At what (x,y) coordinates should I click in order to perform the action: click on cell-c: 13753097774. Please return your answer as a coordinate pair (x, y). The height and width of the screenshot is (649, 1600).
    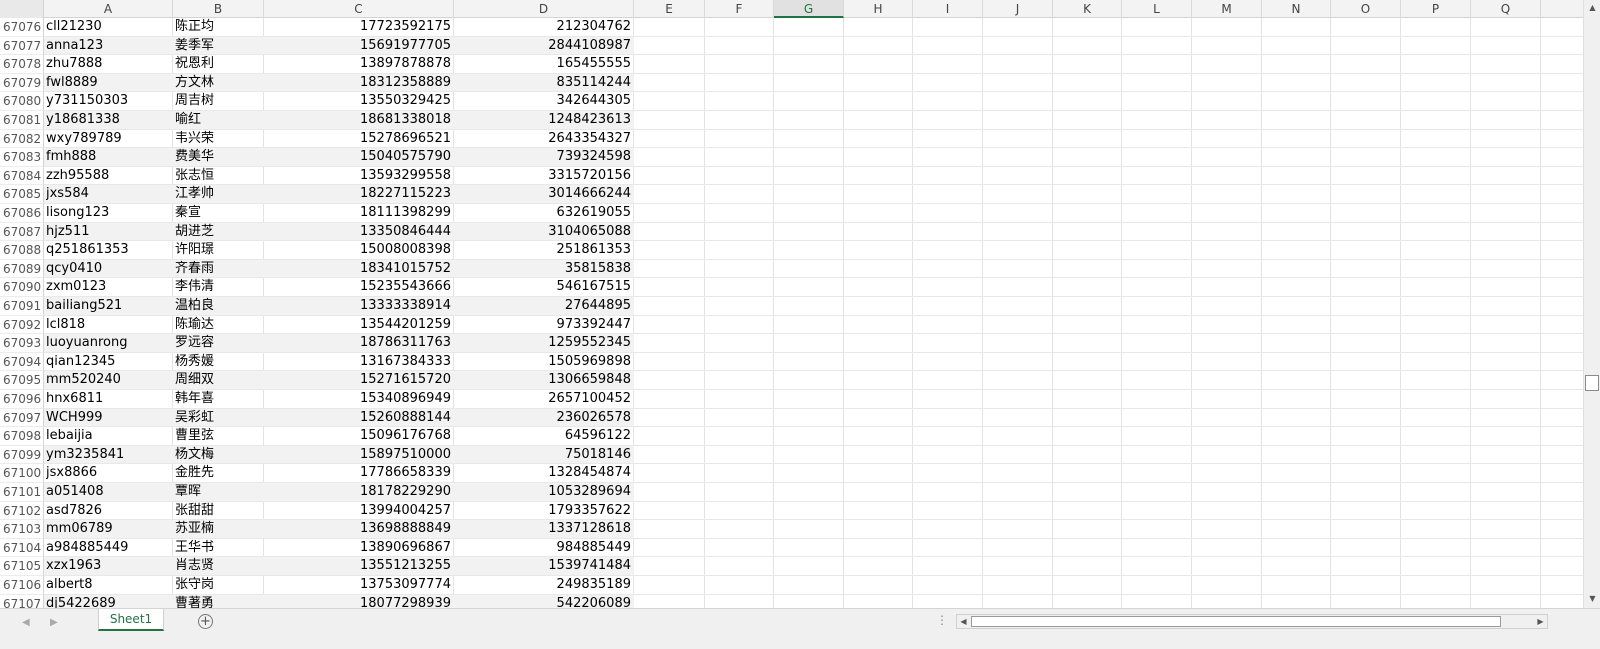
    Looking at the image, I should click on (357, 585).